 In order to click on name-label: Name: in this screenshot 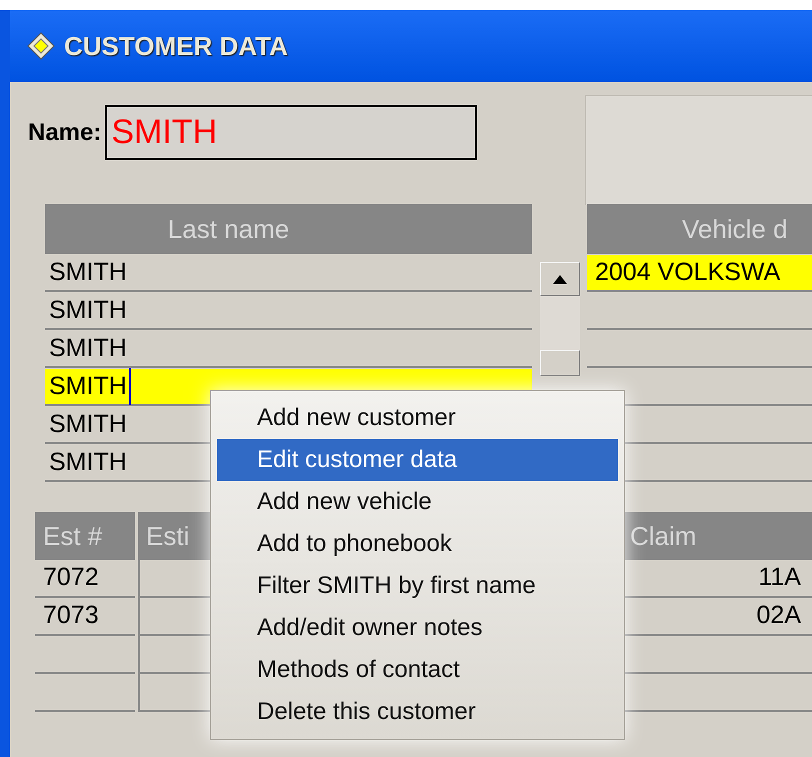, I will do `click(65, 133)`.